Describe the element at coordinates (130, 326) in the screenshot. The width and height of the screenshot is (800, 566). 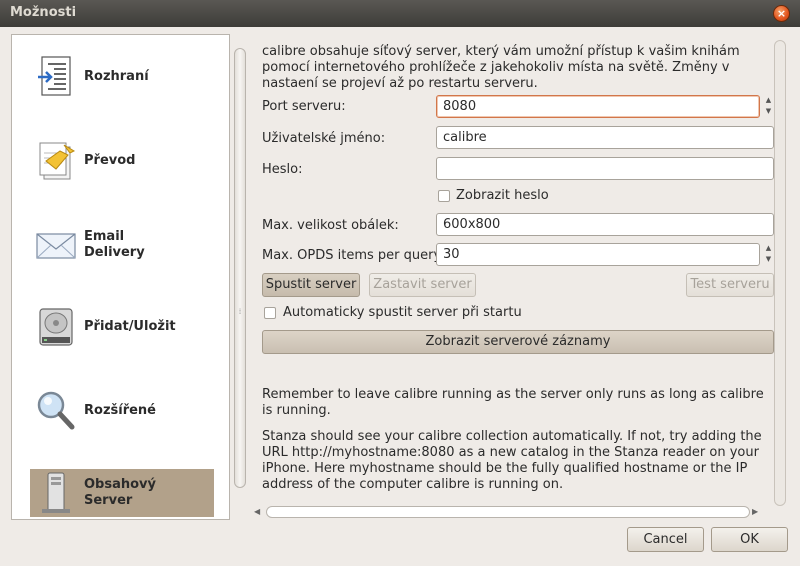
I see `sidebar-item-label: Přidat/Uložit` at that location.